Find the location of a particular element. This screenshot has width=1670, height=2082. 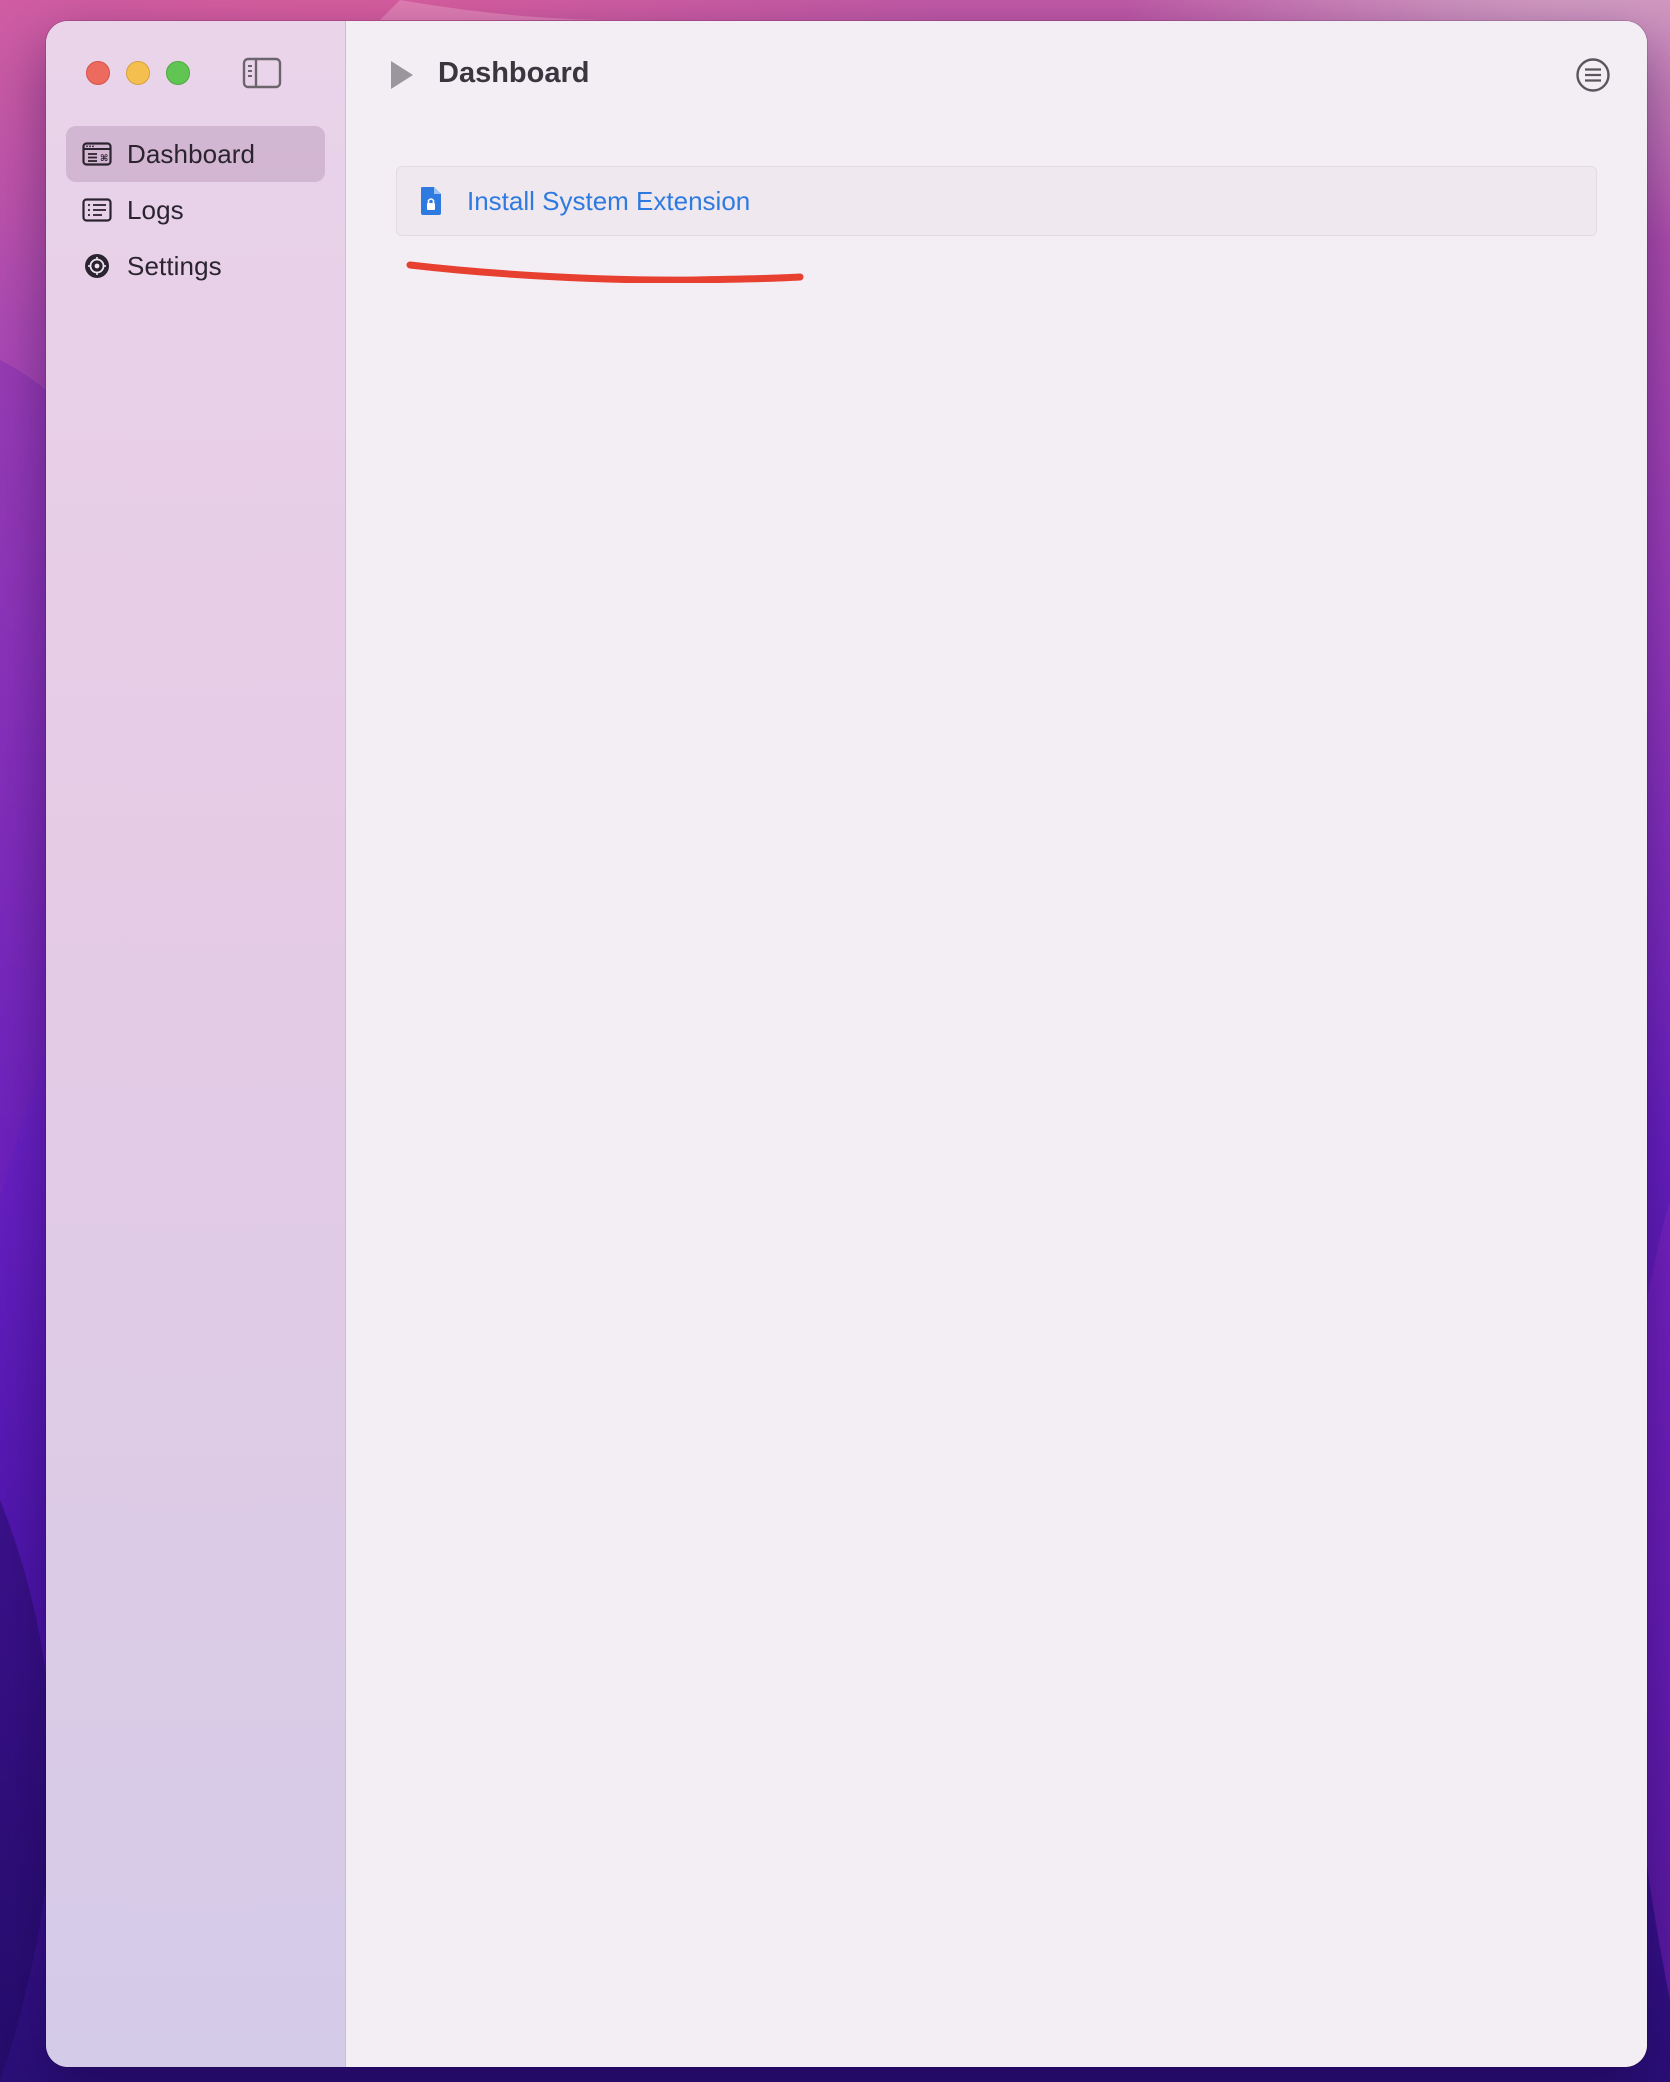

toggle-sidebar-button is located at coordinates (262, 73).